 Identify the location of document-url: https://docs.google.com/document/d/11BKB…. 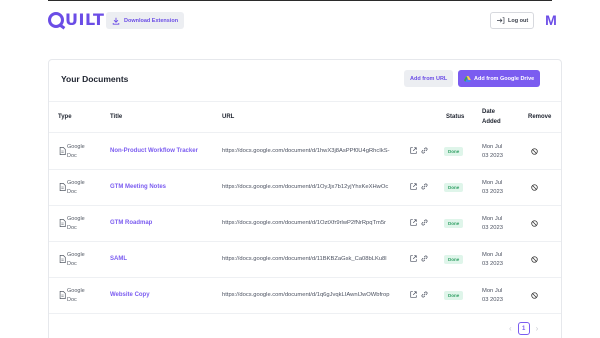
(304, 259).